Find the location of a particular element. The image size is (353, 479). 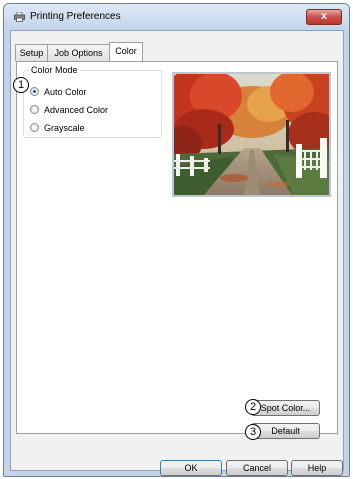

autumn-road-picture is located at coordinates (251, 134).